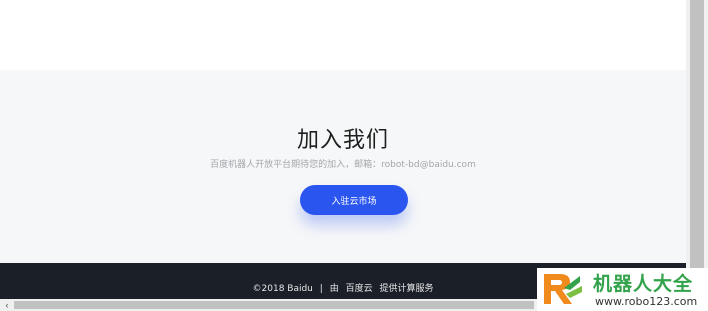 This screenshot has height=311, width=708. Describe the element at coordinates (643, 284) in the screenshot. I see `watermark-name: 机器人大全` at that location.